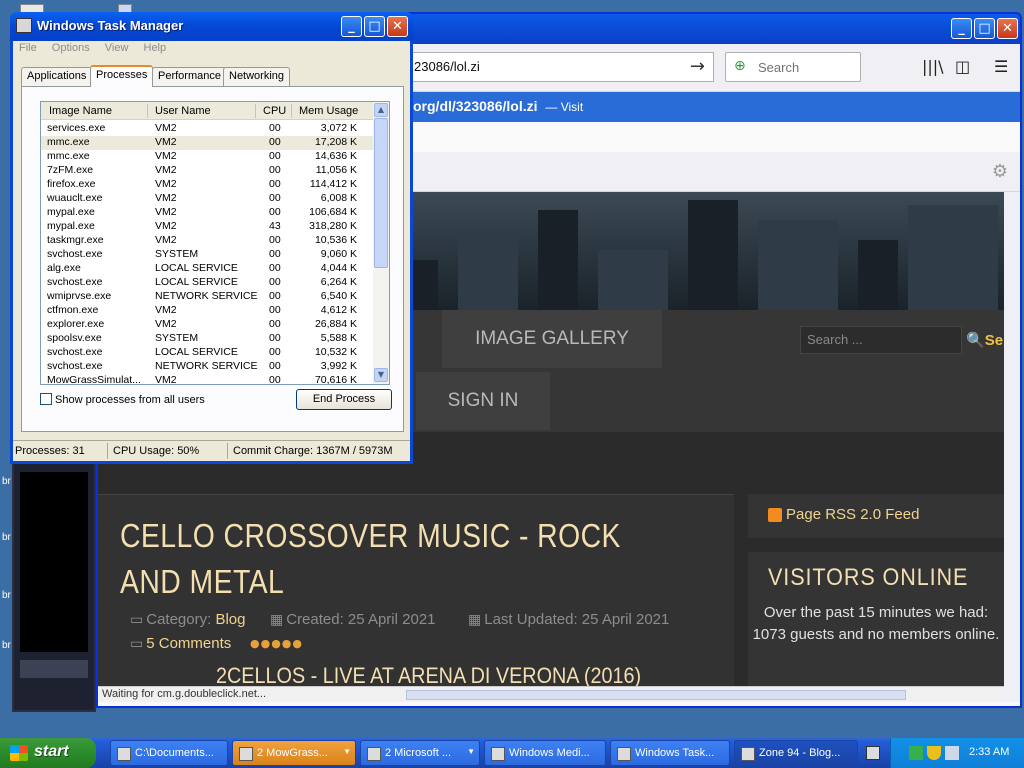 This screenshot has width=1024, height=768. What do you see at coordinates (28, 48) in the screenshot?
I see `menu-file: File` at bounding box center [28, 48].